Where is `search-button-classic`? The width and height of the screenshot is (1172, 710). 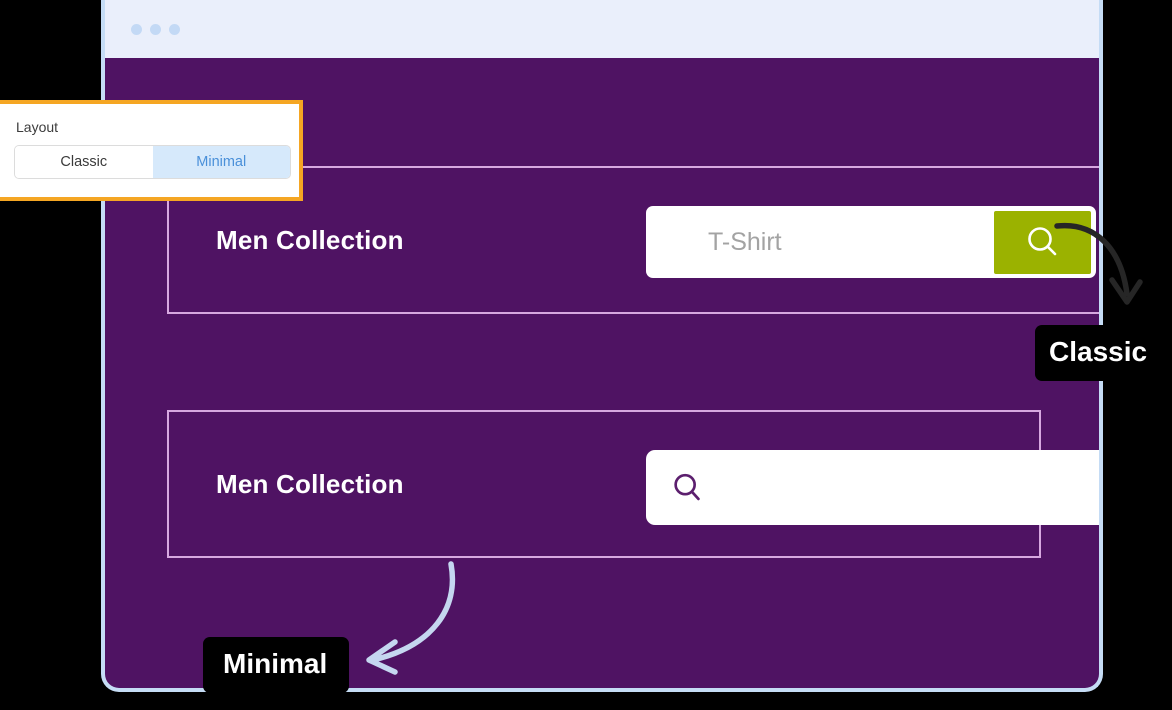
search-button-classic is located at coordinates (1042, 242).